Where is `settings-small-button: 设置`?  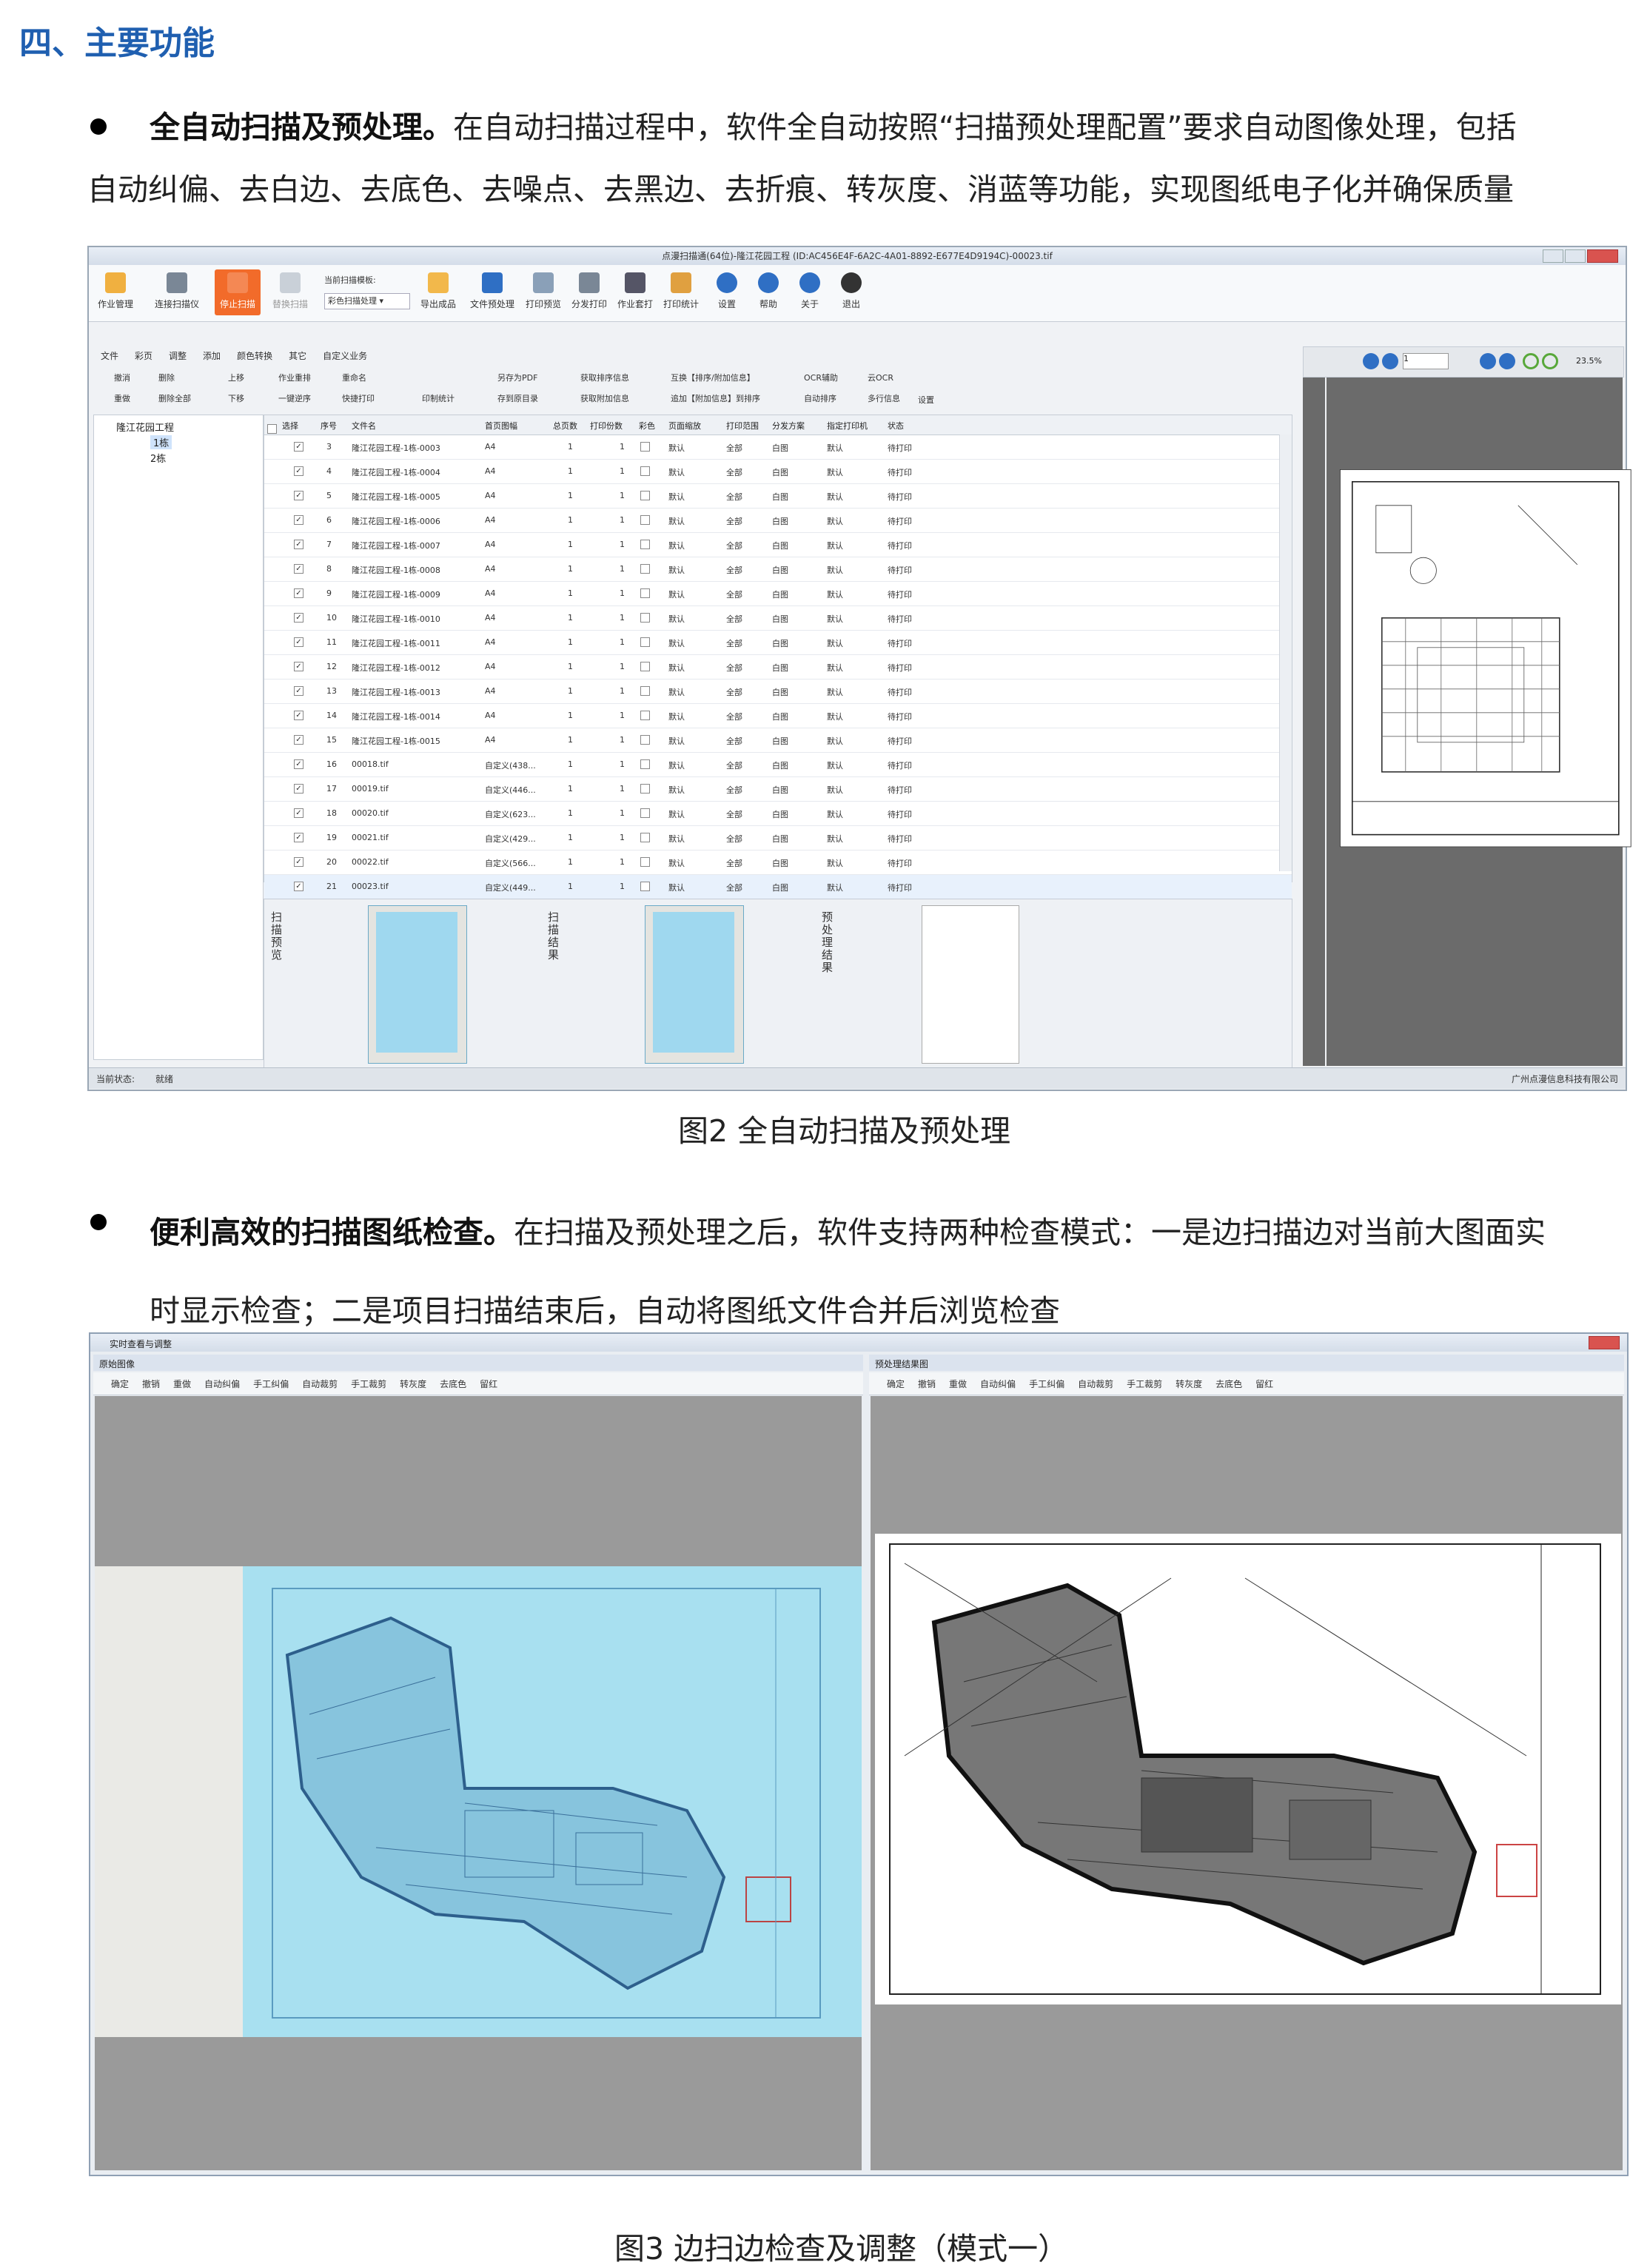 settings-small-button: 设置 is located at coordinates (926, 400).